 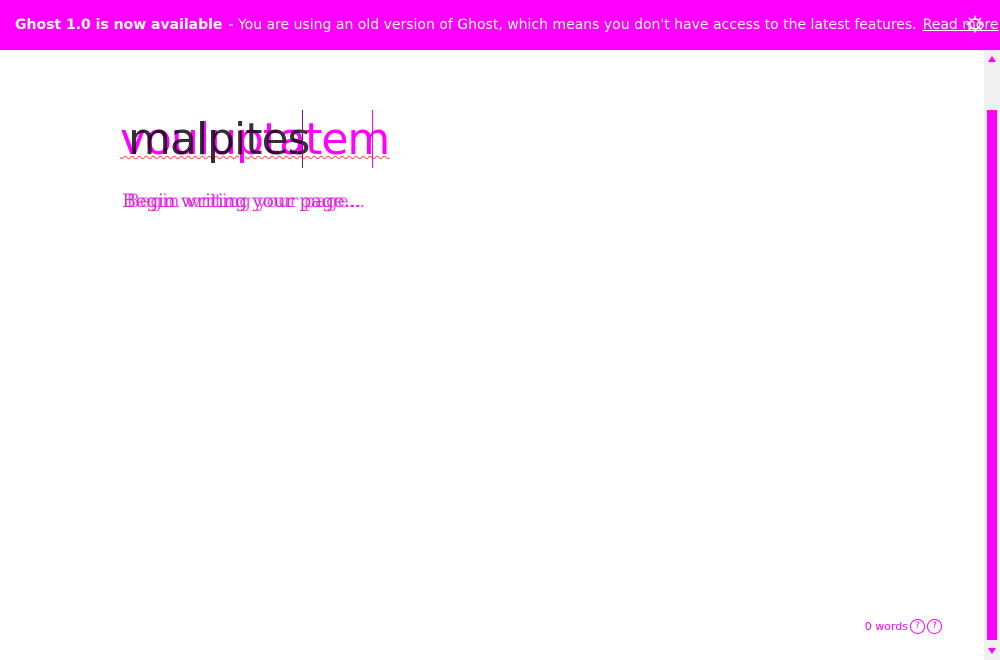 What do you see at coordinates (917, 626) in the screenshot?
I see `help-button: ?` at bounding box center [917, 626].